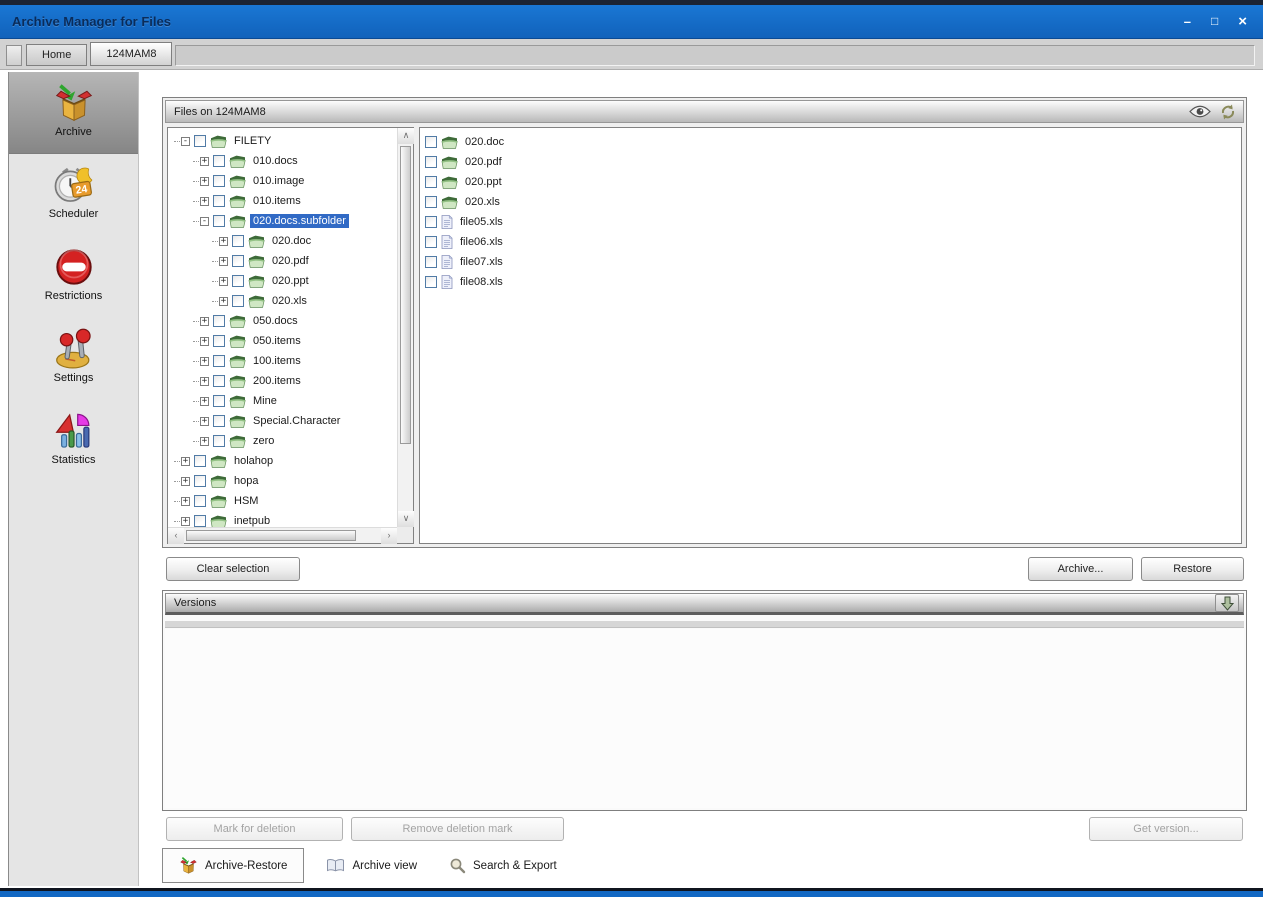 The width and height of the screenshot is (1263, 897). What do you see at coordinates (246, 481) in the screenshot?
I see `tree-item-label: hopa` at bounding box center [246, 481].